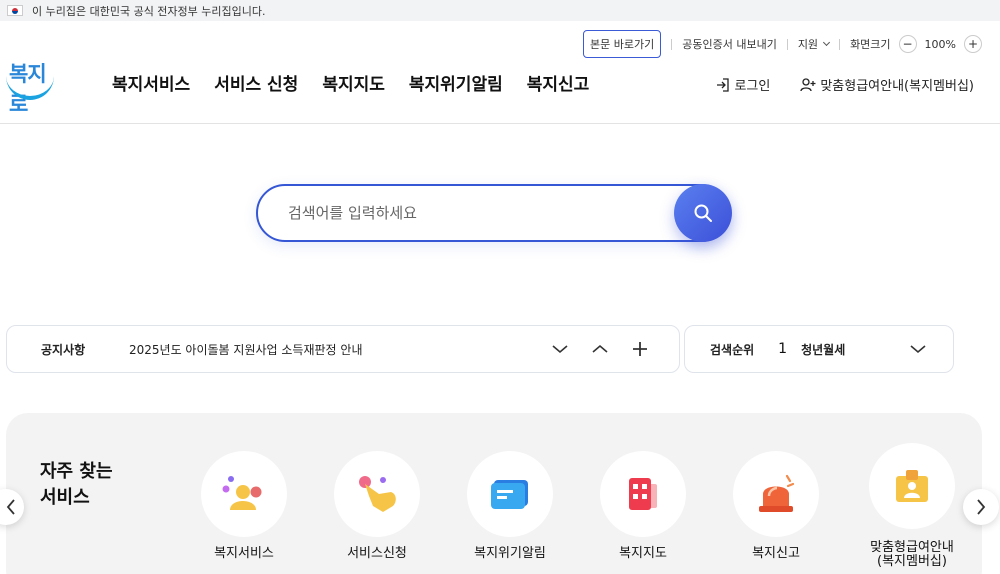 Image resolution: width=1000 pixels, height=574 pixels. I want to click on siren-icon, so click(777, 493).